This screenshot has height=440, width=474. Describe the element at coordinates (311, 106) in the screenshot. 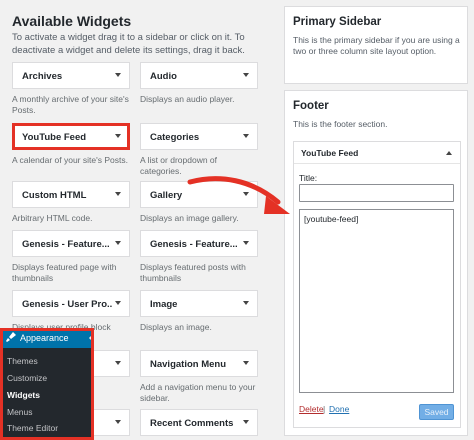

I see `footer-title: Footer` at that location.